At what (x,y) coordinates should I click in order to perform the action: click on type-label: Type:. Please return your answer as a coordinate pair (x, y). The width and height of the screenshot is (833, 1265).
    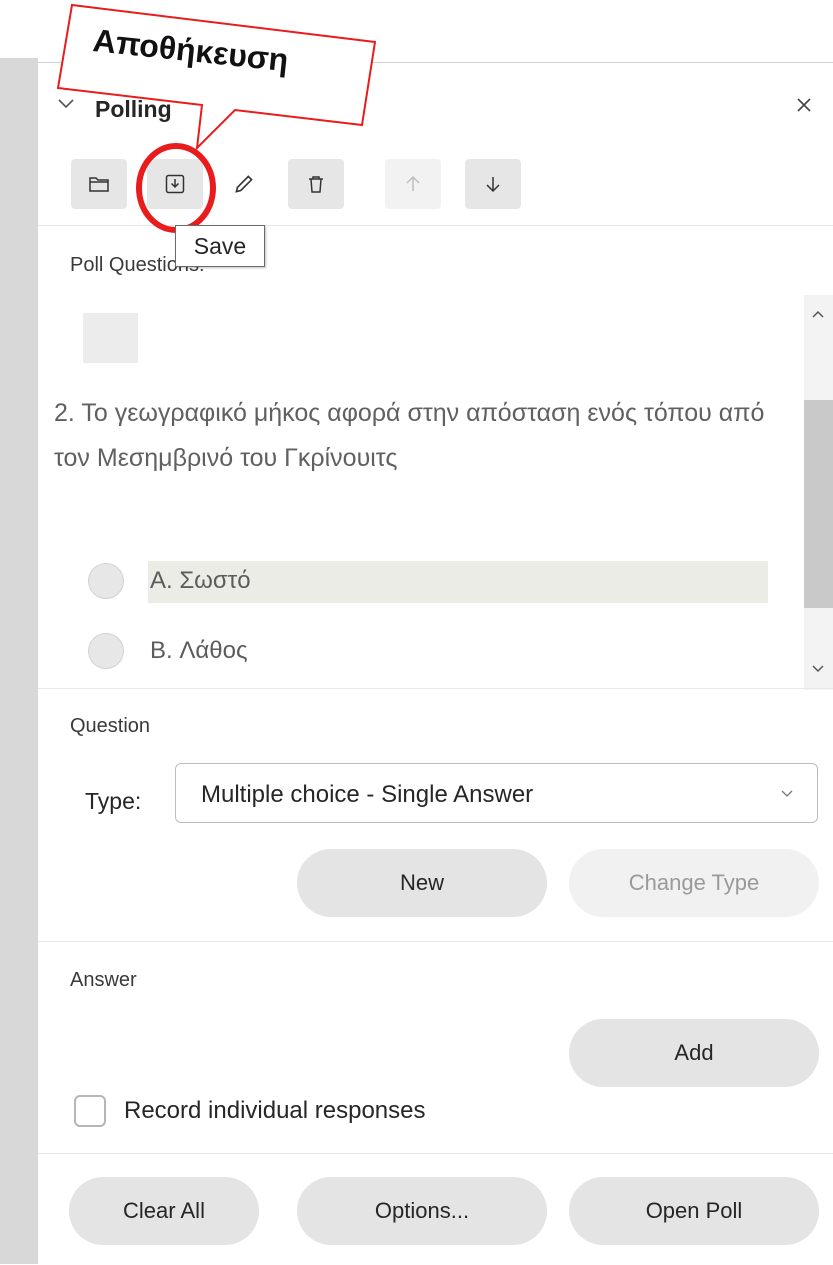
    Looking at the image, I should click on (113, 801).